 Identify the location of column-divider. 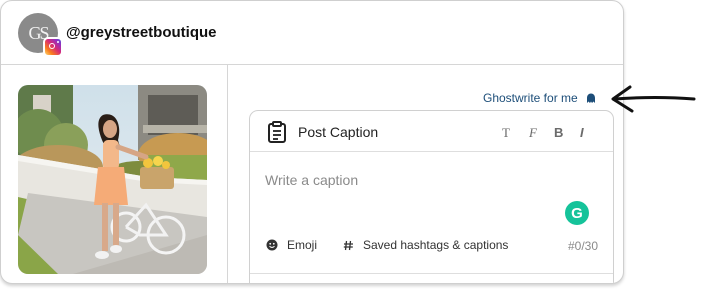
(227, 174).